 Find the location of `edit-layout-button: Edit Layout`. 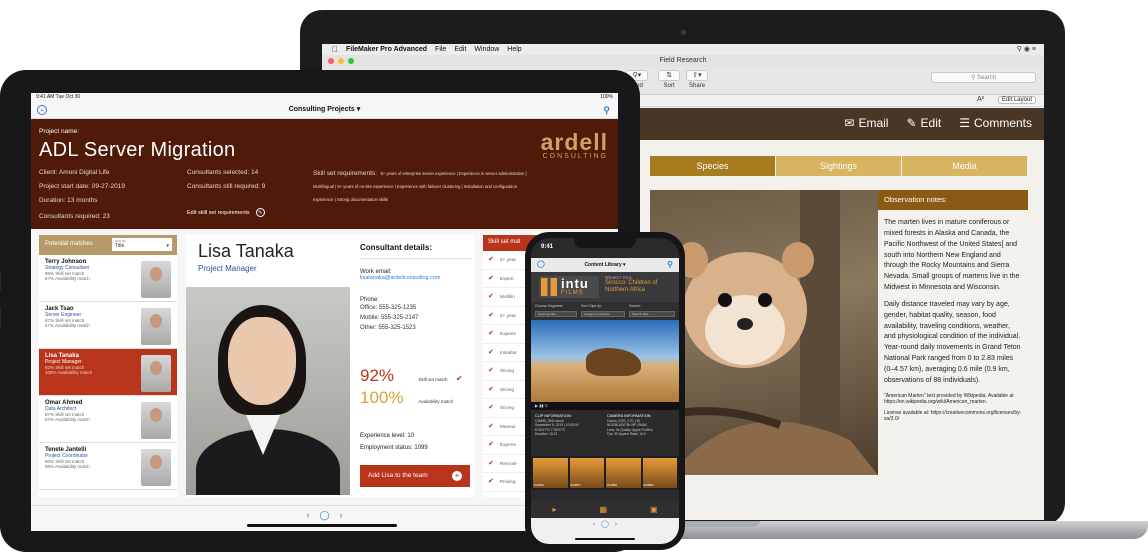

edit-layout-button: Edit Layout is located at coordinates (1016, 100).